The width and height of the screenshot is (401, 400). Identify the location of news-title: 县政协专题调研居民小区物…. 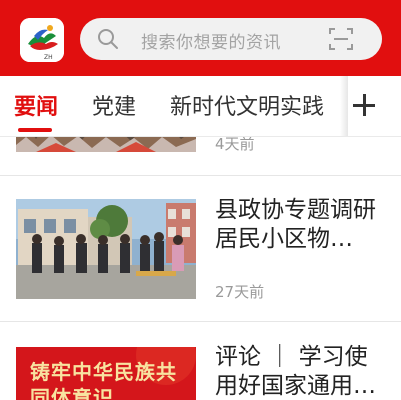
(302, 225).